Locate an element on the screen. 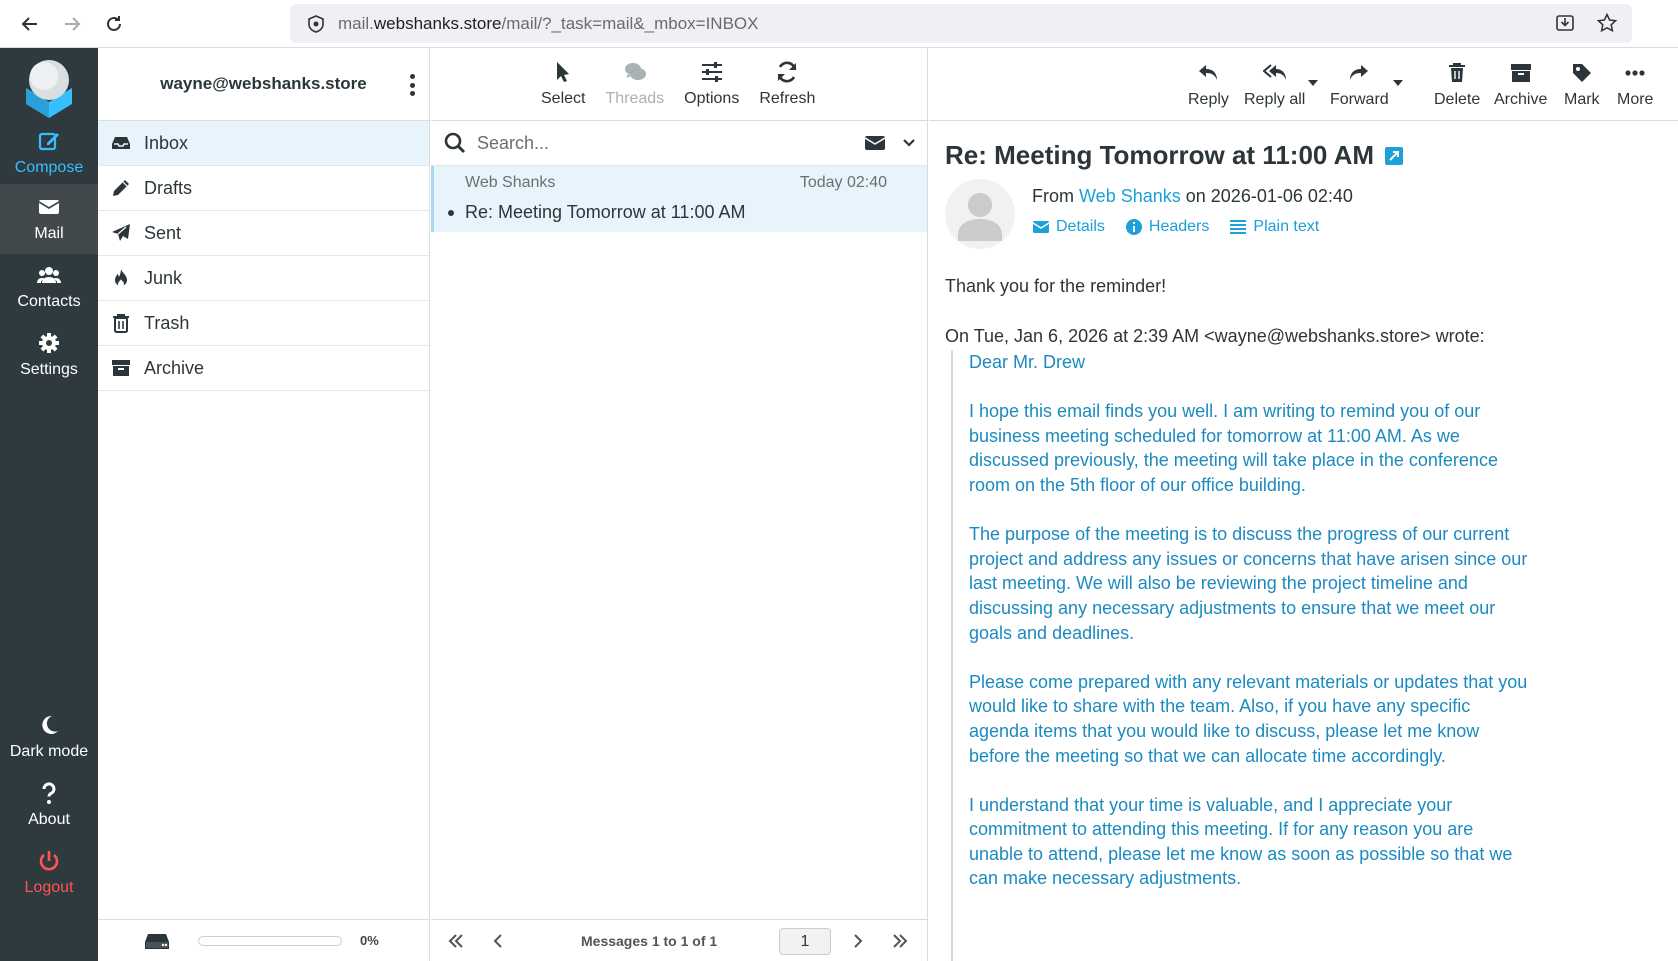 This screenshot has width=1678, height=961. last-page-icon is located at coordinates (900, 941).